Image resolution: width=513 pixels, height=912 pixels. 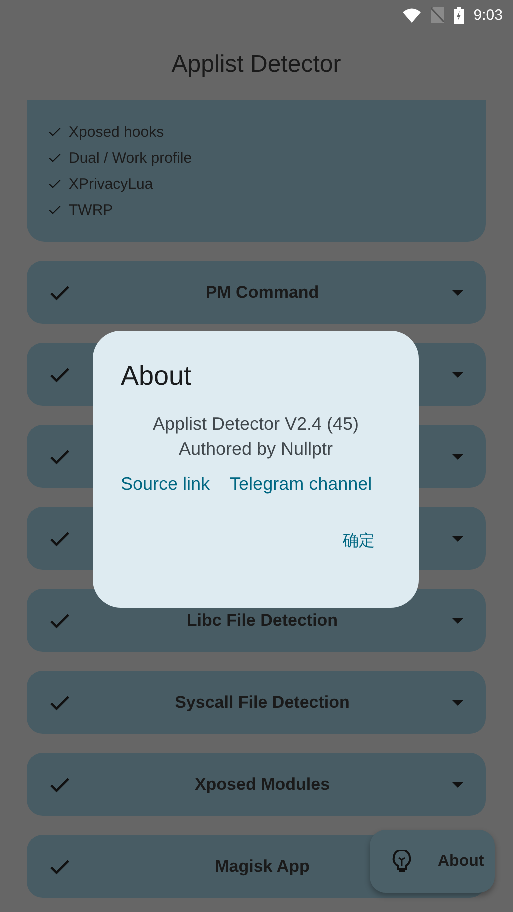 I want to click on summary-item: TWRP, so click(x=91, y=210).